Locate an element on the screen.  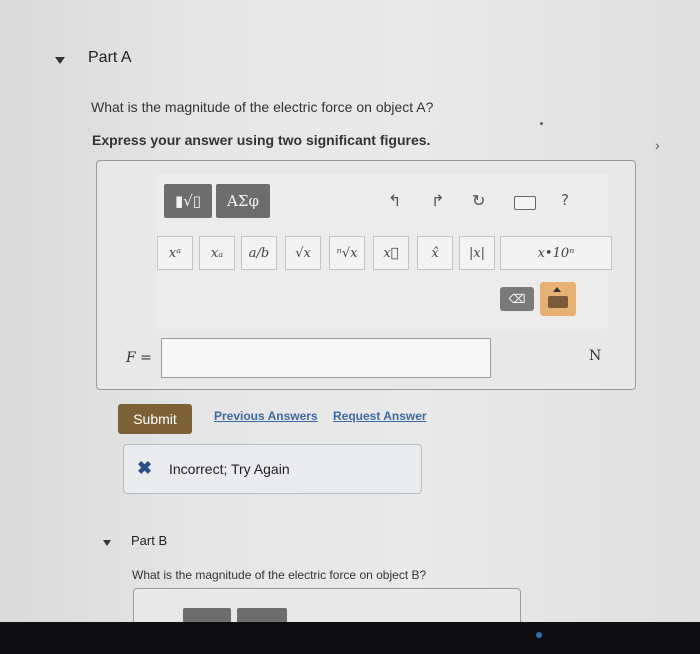
scientific-notation-button: x•10ⁿ is located at coordinates (556, 253).